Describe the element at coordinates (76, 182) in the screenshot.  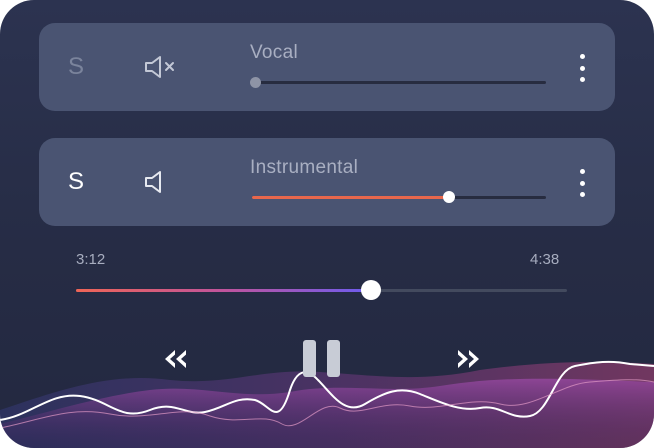
I see `solo-button-instrumental: S` at that location.